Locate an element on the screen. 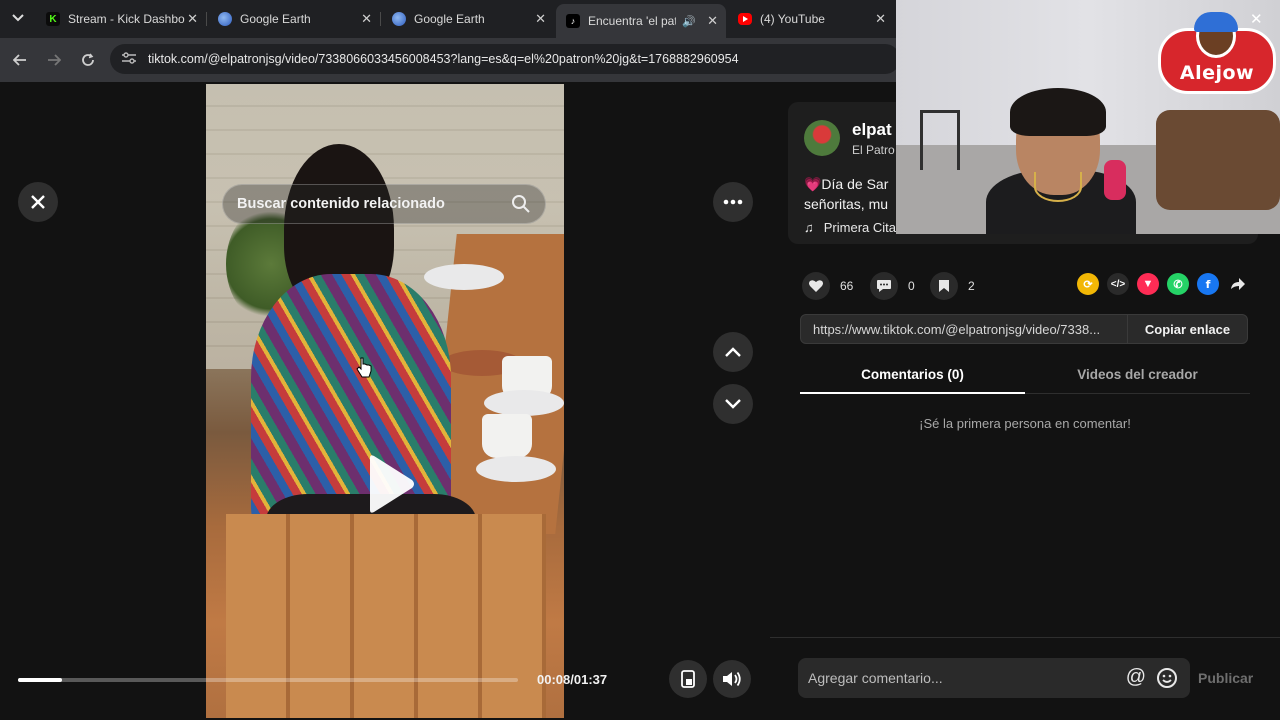 This screenshot has height=720, width=1280. tab-comments: Comentarios (0) is located at coordinates (912, 378).